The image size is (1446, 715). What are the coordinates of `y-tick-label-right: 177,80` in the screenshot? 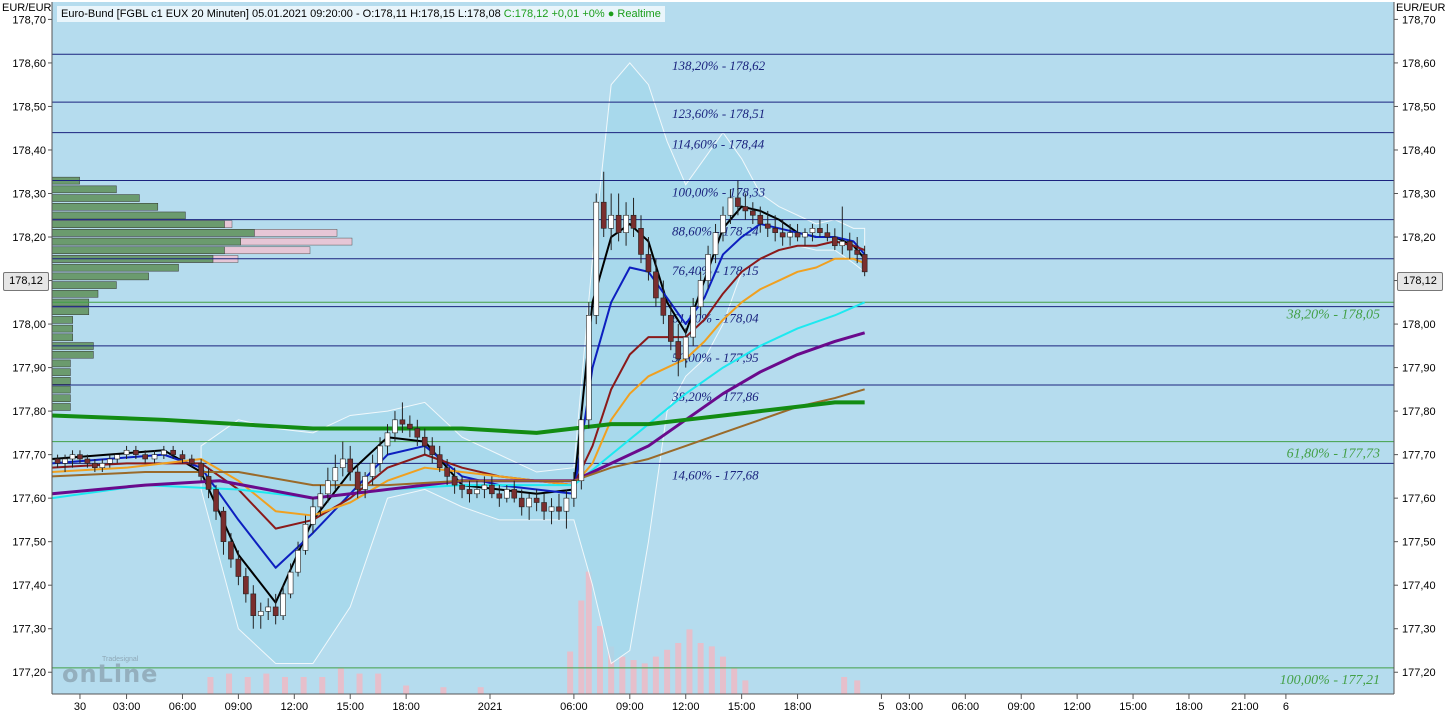 It's located at (1419, 412).